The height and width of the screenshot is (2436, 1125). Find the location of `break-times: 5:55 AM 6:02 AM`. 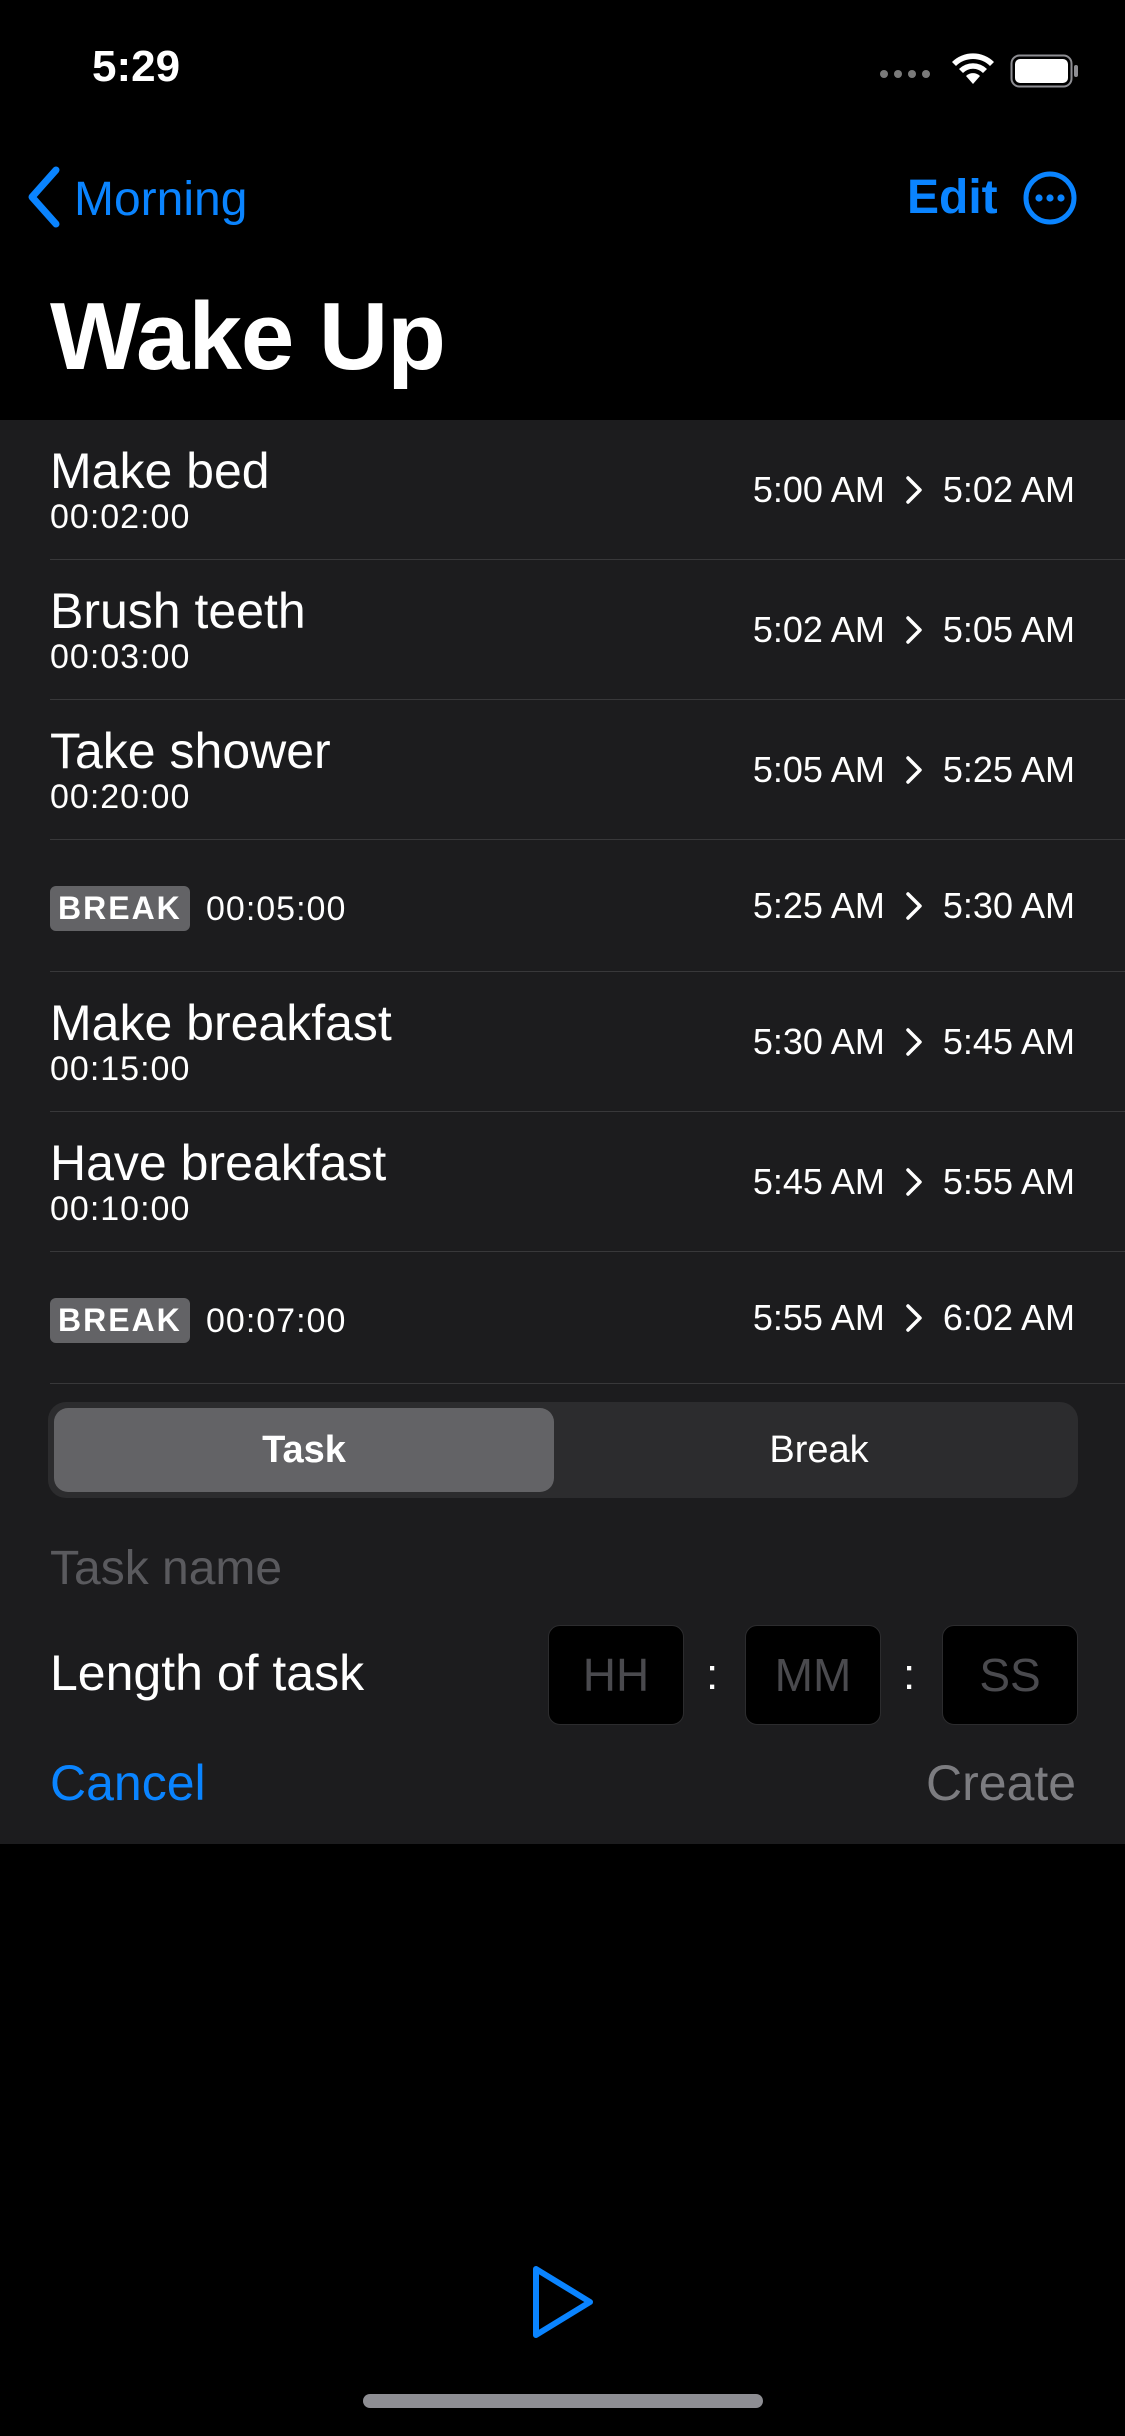

break-times: 5:55 AM 6:02 AM is located at coordinates (914, 1318).